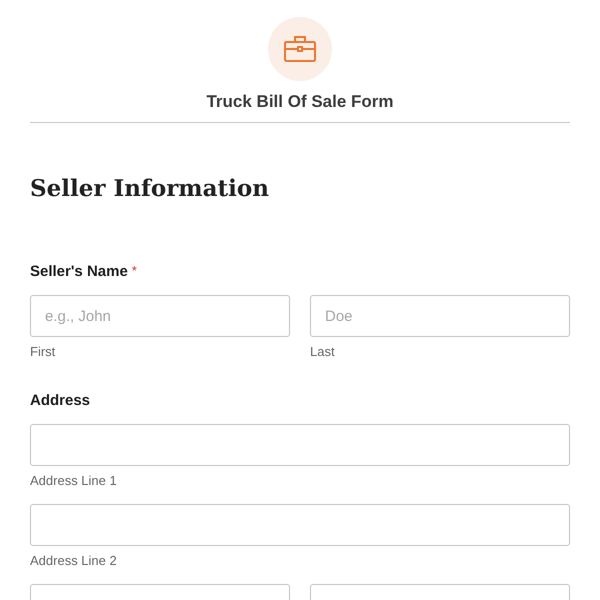 Image resolution: width=600 pixels, height=600 pixels. I want to click on required-mark: *, so click(134, 270).